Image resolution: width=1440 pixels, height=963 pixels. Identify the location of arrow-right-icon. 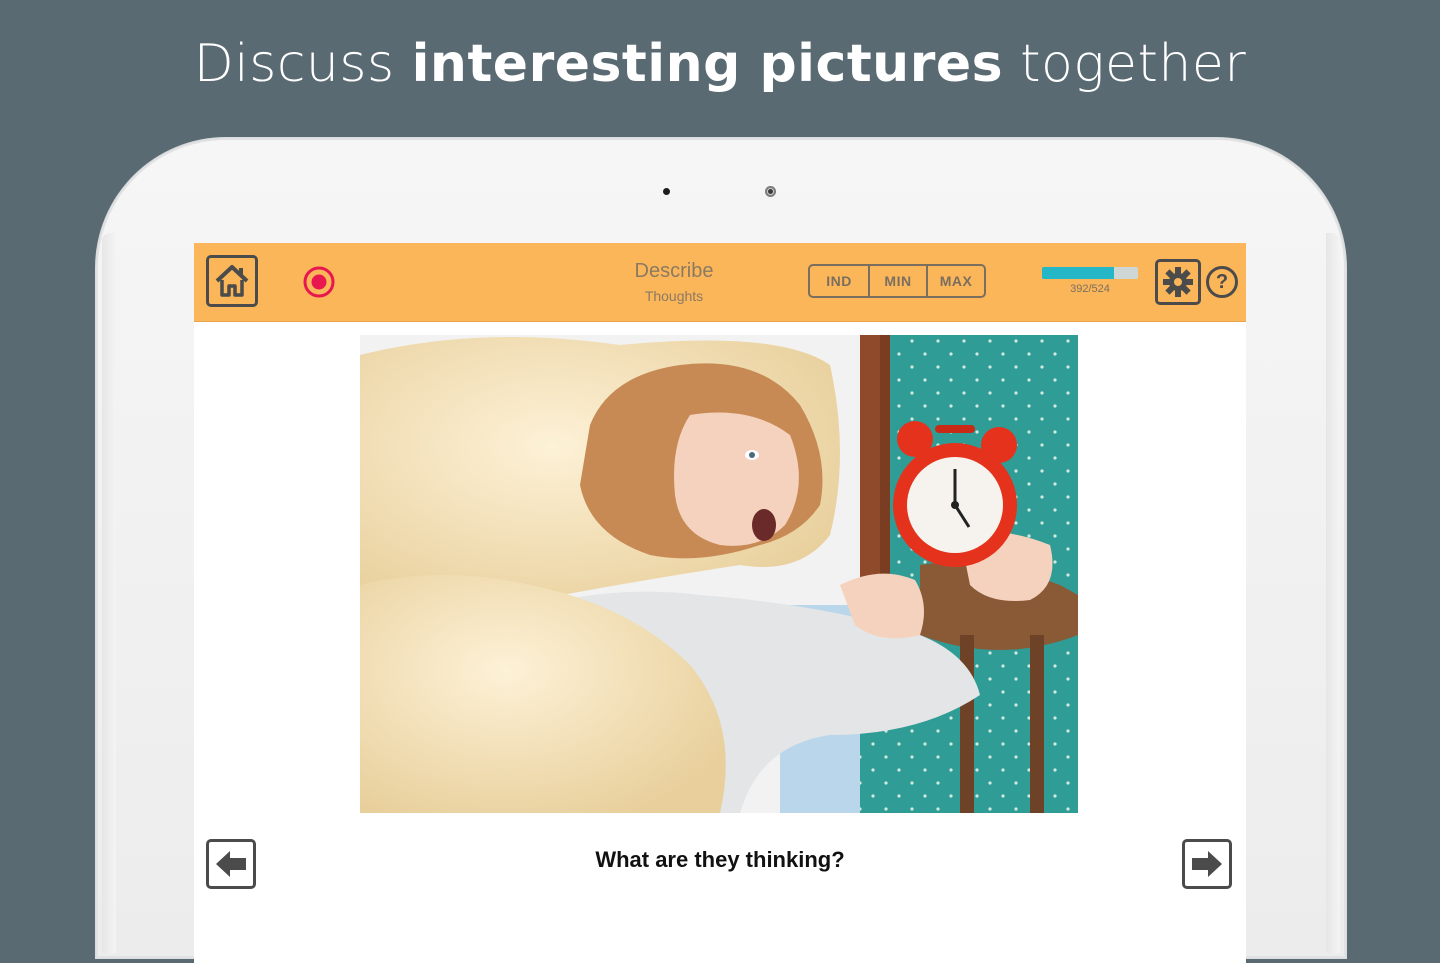
(1207, 864).